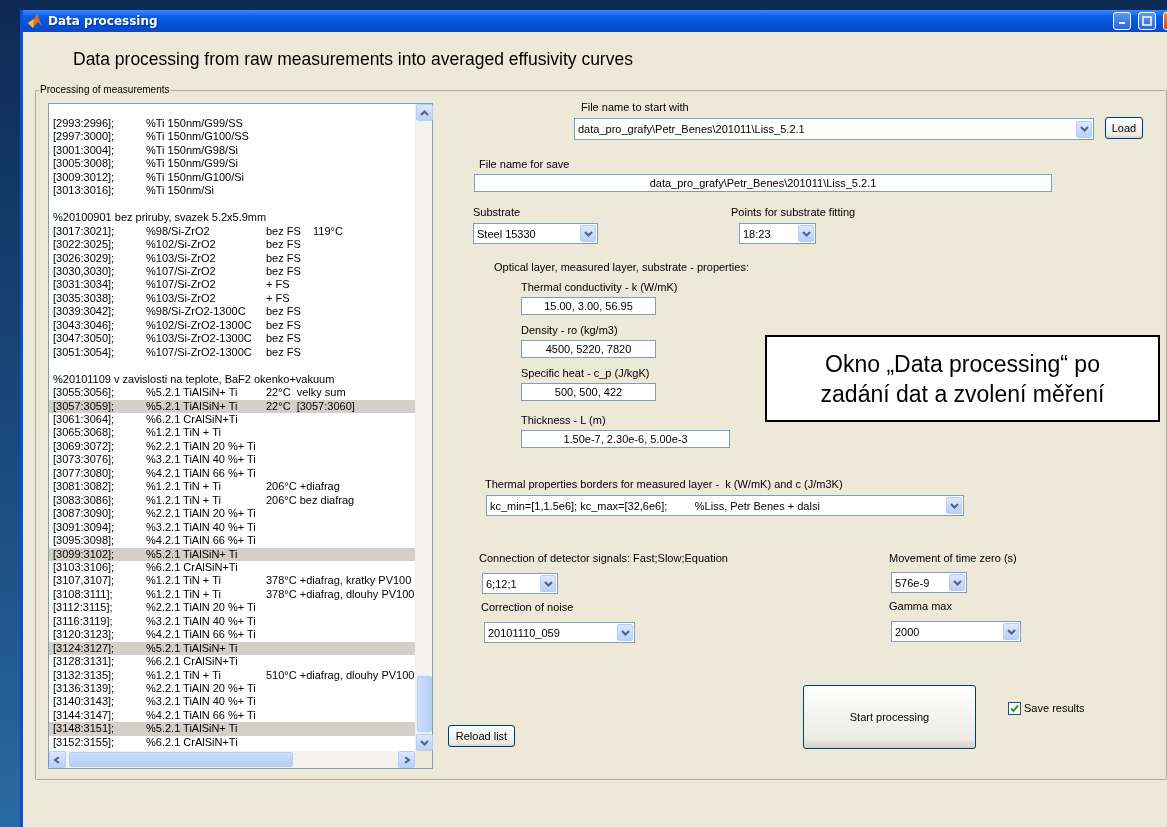 The image size is (1167, 827). What do you see at coordinates (232, 231) in the screenshot?
I see `list-item: [3017:3021]; %98/Si-ZrO2 bez FS 119°C` at bounding box center [232, 231].